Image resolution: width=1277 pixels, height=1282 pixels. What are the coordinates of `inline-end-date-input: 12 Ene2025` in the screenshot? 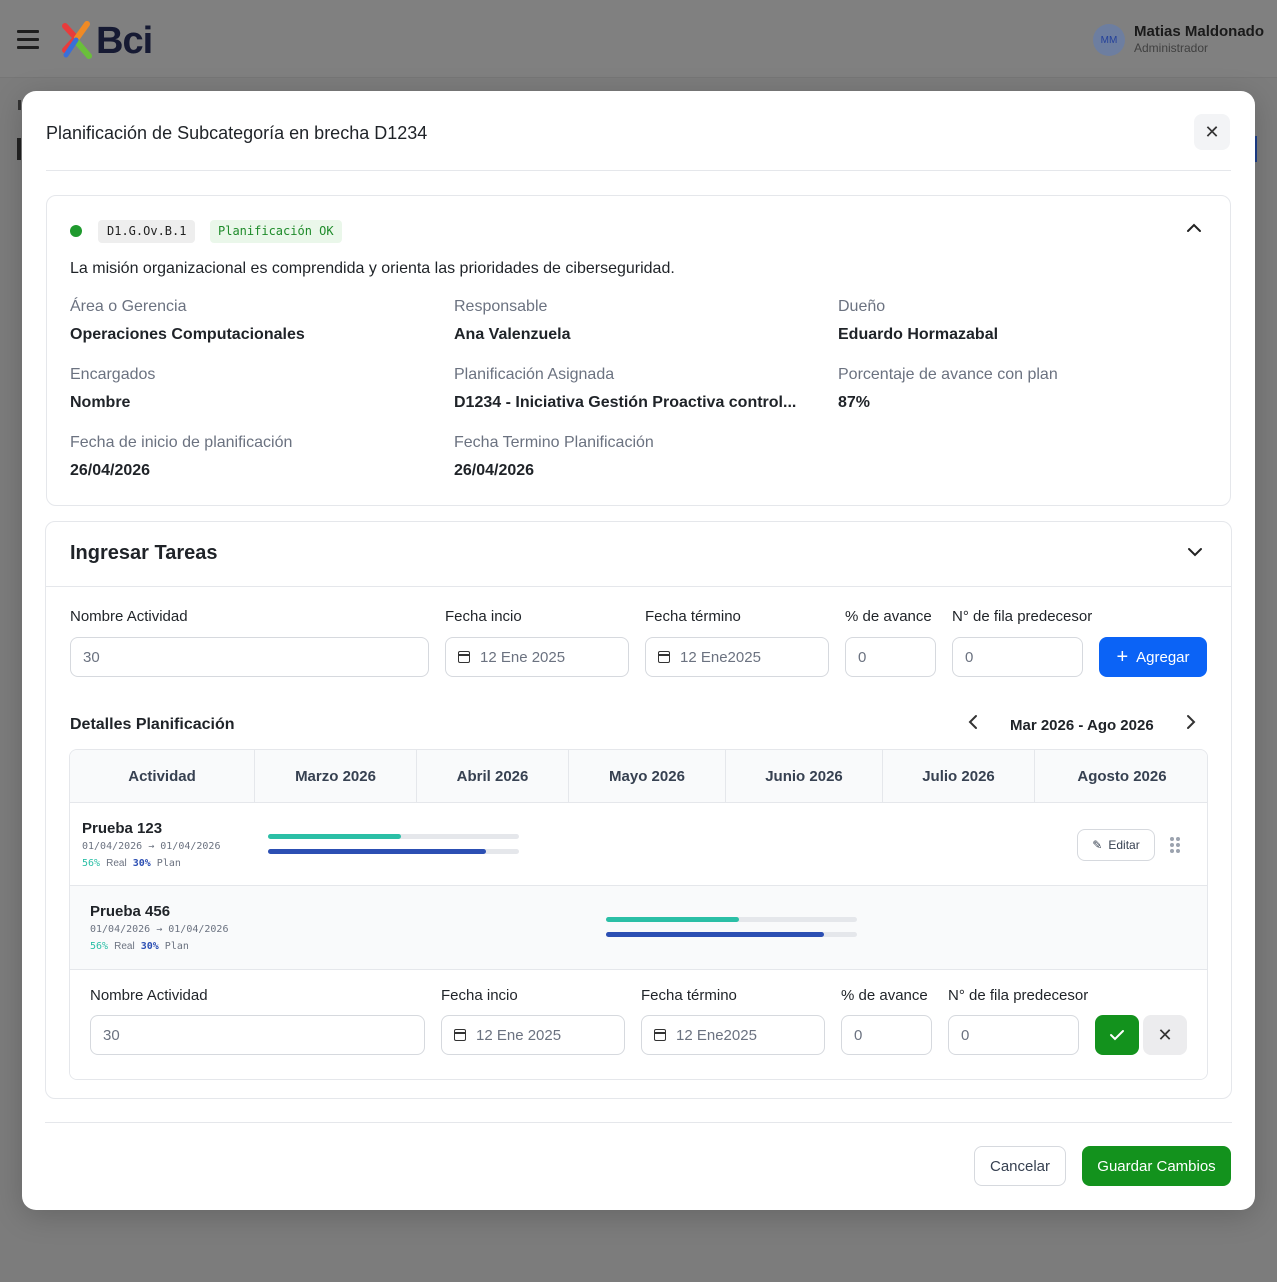 It's located at (733, 1035).